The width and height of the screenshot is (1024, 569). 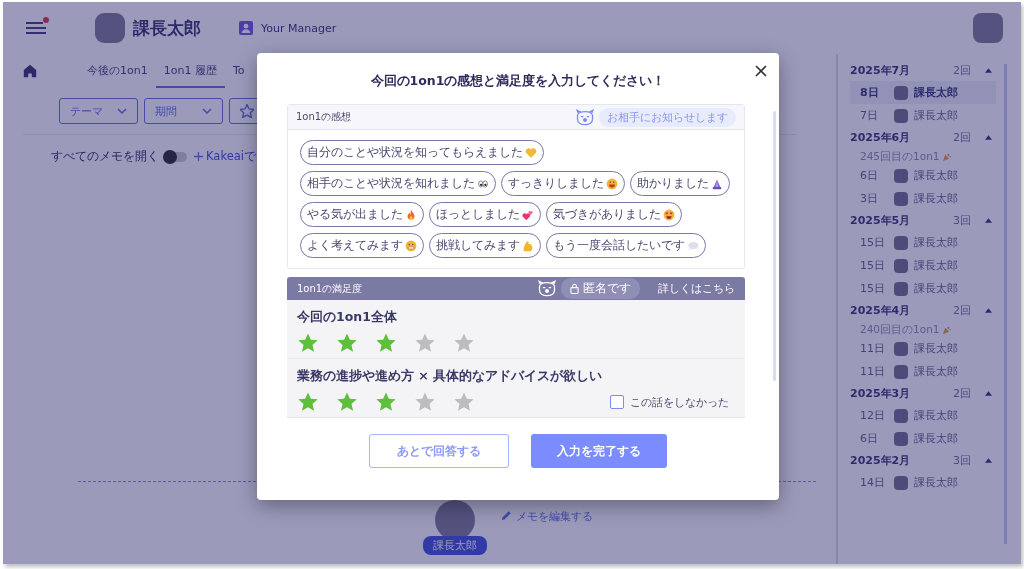 What do you see at coordinates (554, 516) in the screenshot?
I see `edit-memo-link: メモを編集する` at bounding box center [554, 516].